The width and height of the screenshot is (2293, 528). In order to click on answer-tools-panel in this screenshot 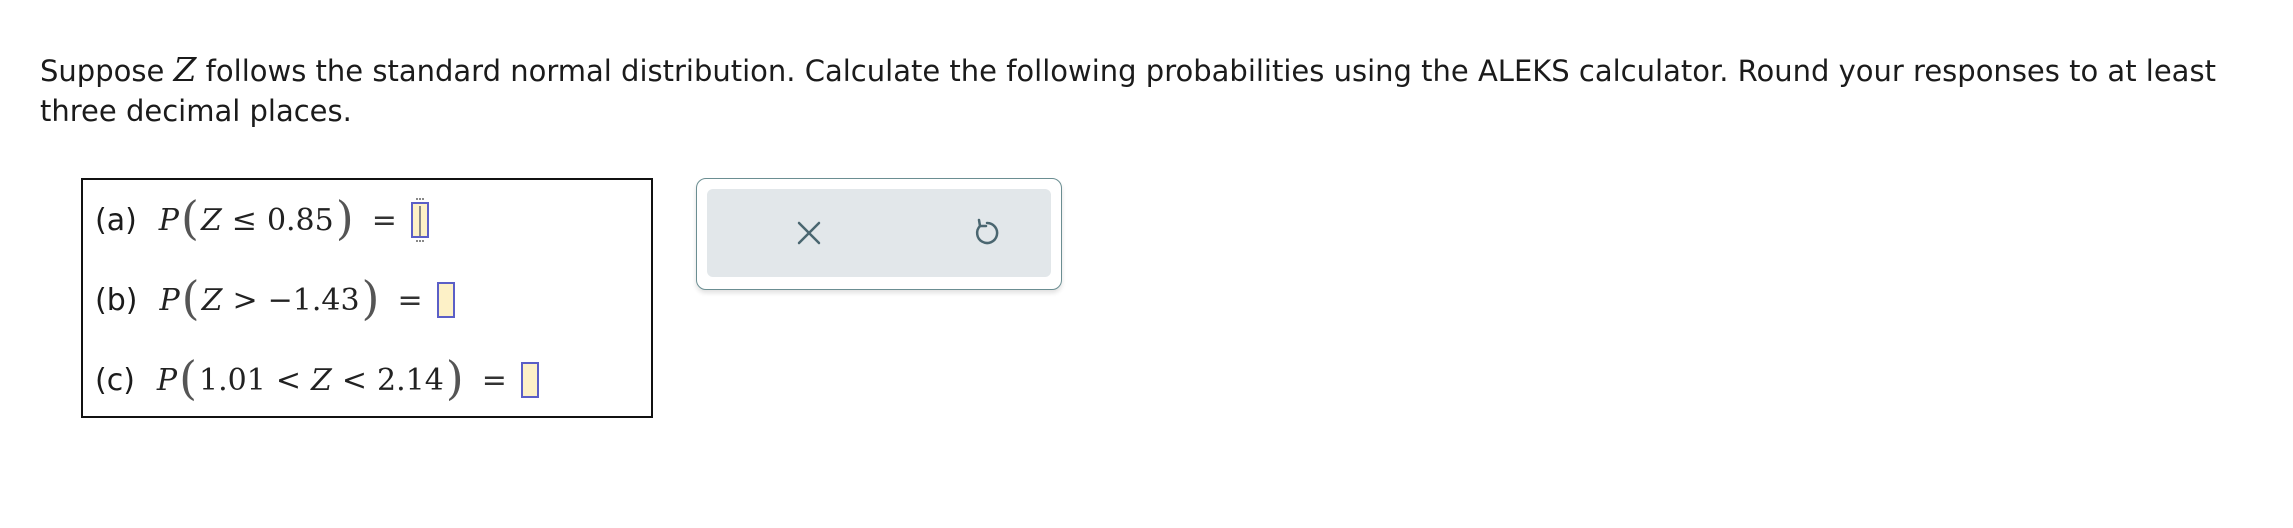, I will do `click(879, 234)`.